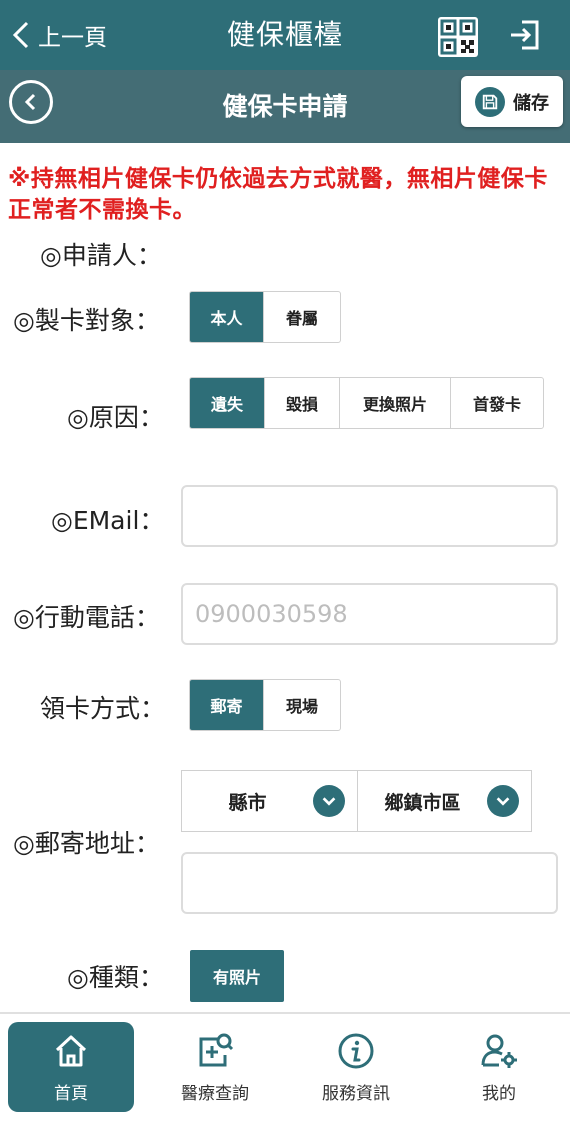  I want to click on qr-code-button, so click(458, 37).